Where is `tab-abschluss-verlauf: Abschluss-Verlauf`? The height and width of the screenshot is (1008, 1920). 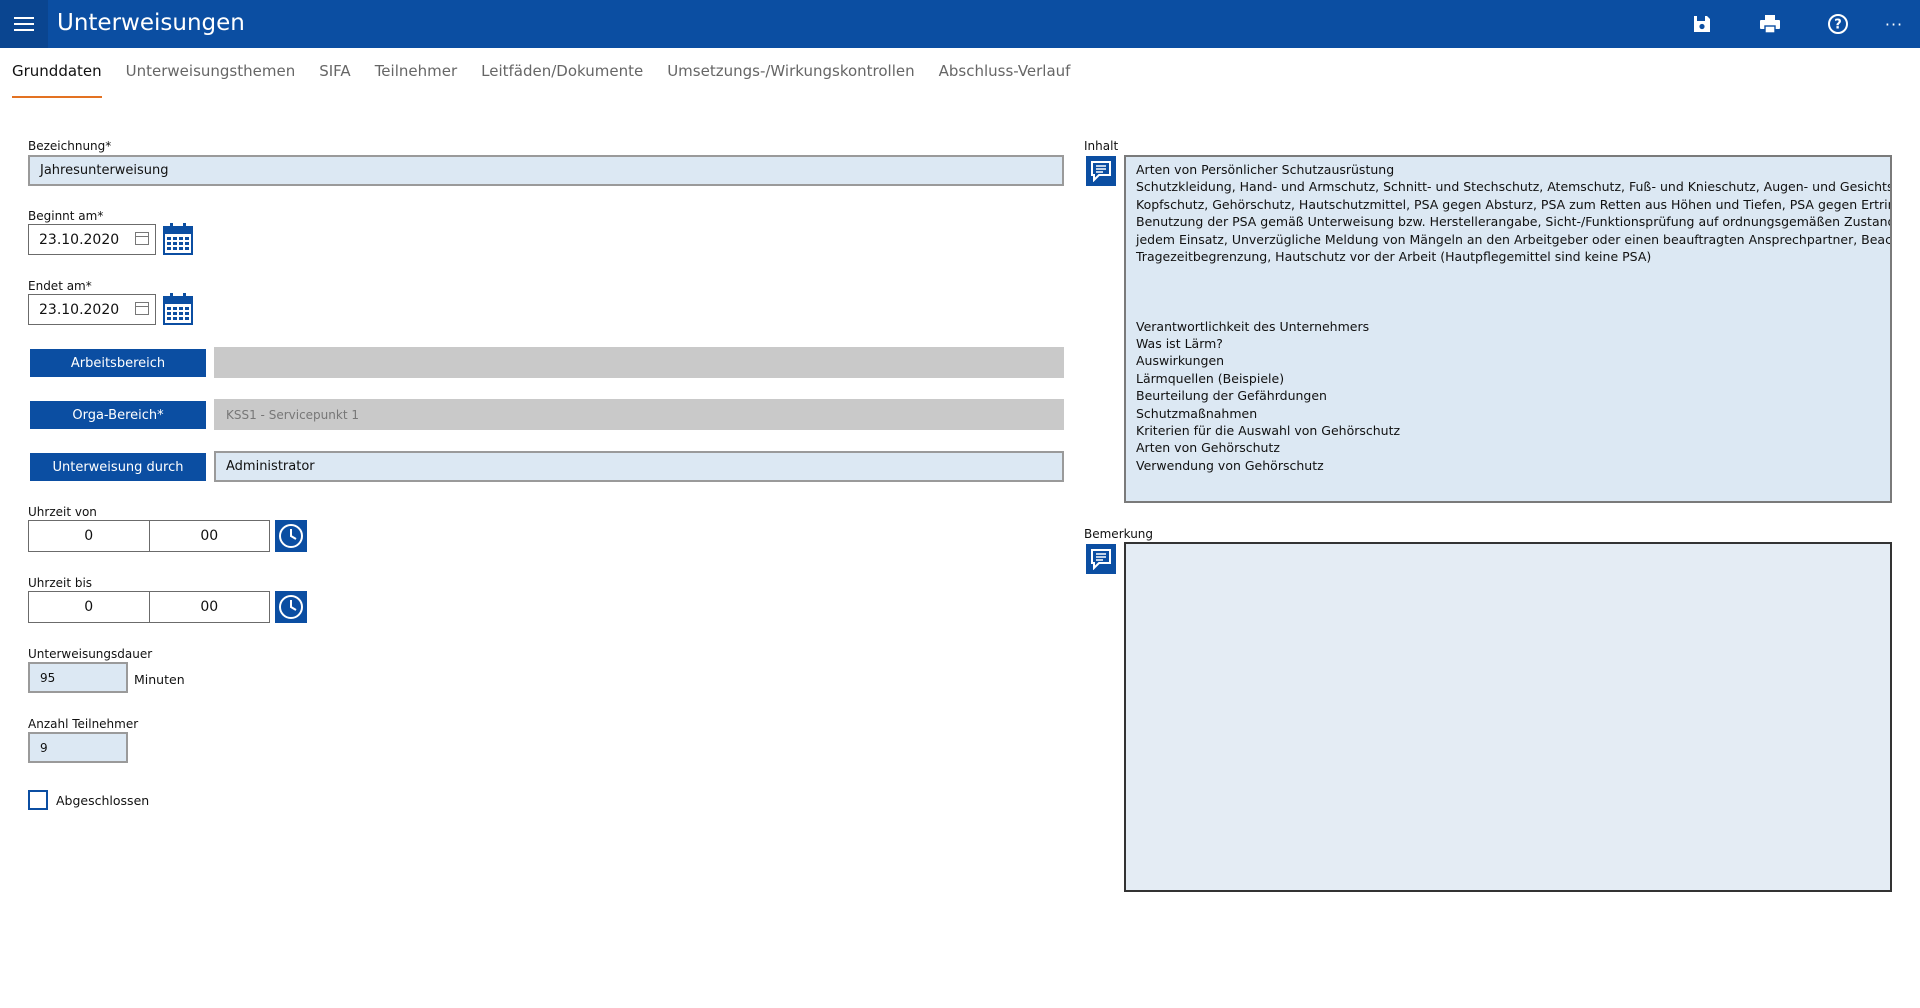
tab-abschluss-verlauf: Abschluss-Verlauf is located at coordinates (1005, 80).